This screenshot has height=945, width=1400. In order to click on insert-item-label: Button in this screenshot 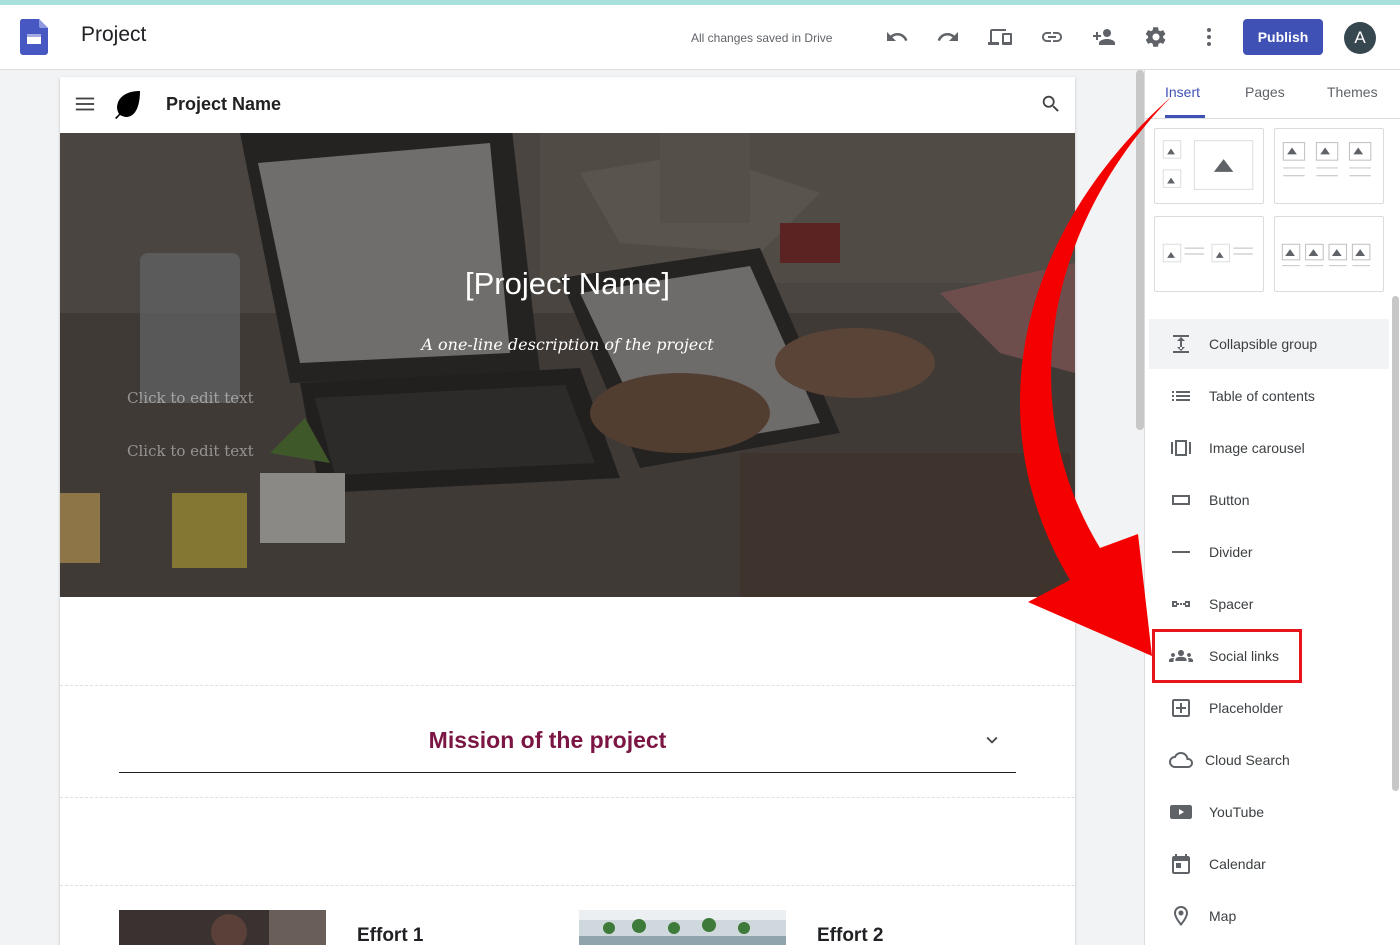, I will do `click(1229, 500)`.